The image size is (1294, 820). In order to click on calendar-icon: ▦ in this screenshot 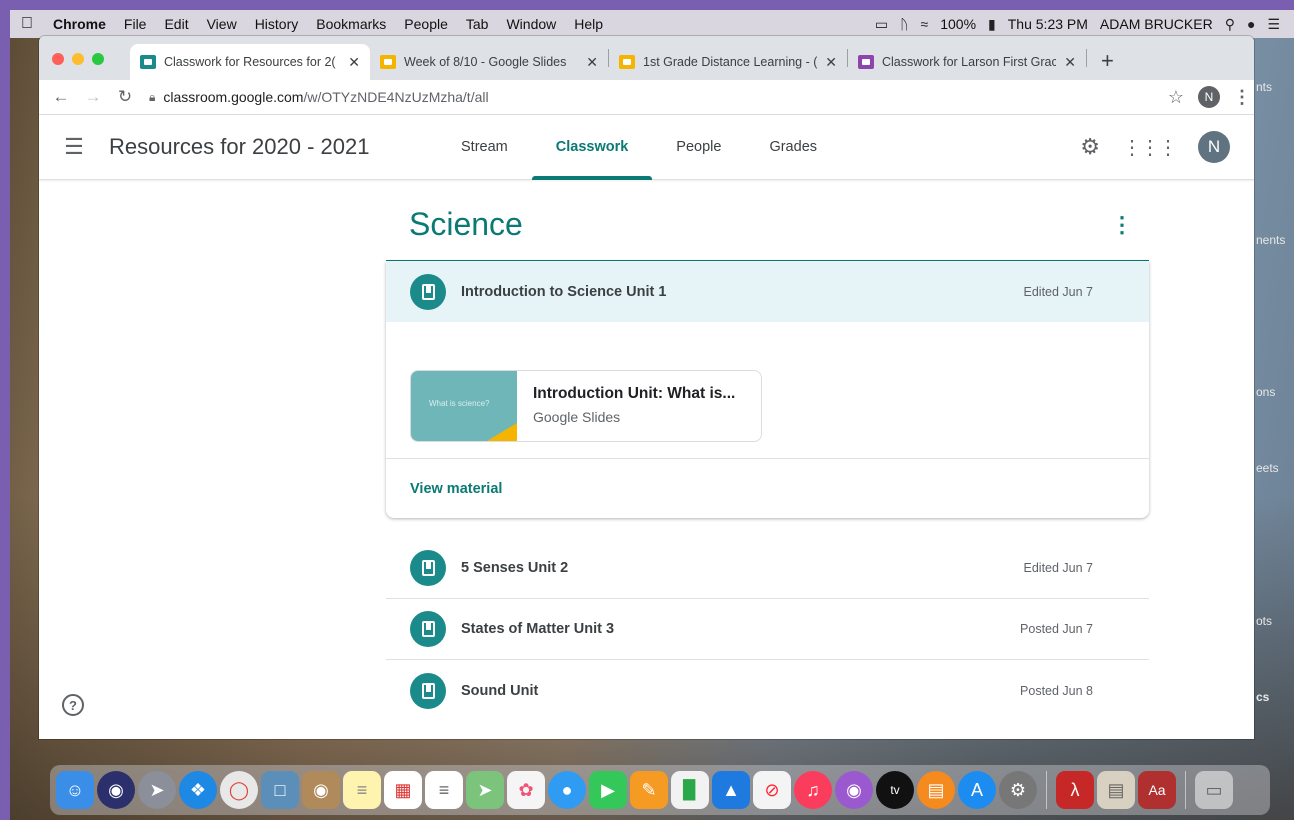, I will do `click(403, 790)`.